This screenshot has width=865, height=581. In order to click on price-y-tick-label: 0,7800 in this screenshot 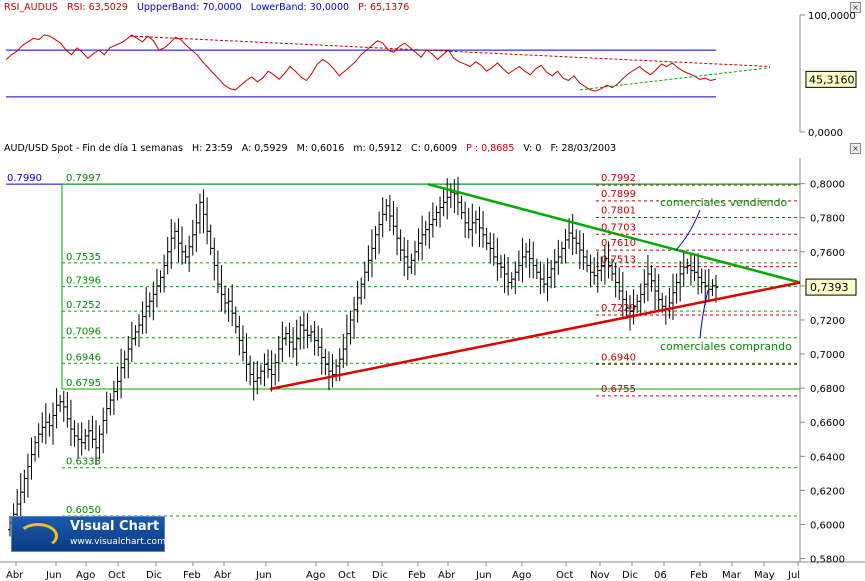, I will do `click(827, 219)`.